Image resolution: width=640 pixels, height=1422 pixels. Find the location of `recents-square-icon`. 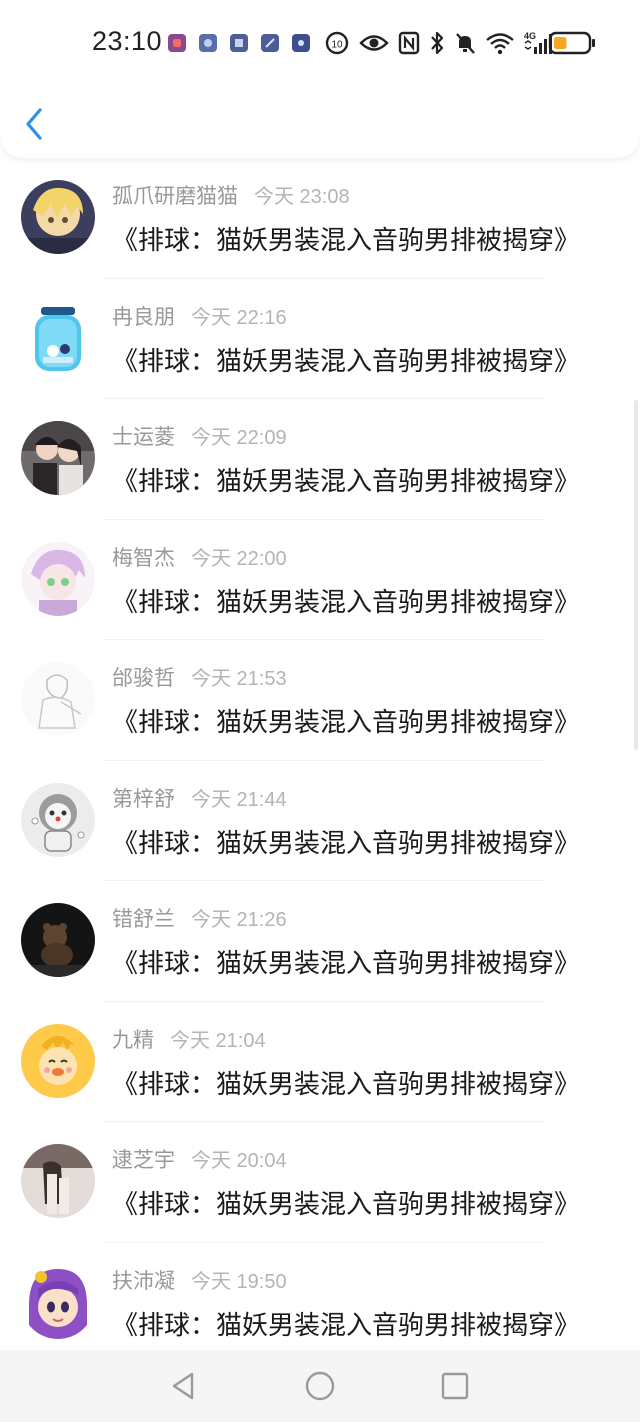

recents-square-icon is located at coordinates (455, 1386).